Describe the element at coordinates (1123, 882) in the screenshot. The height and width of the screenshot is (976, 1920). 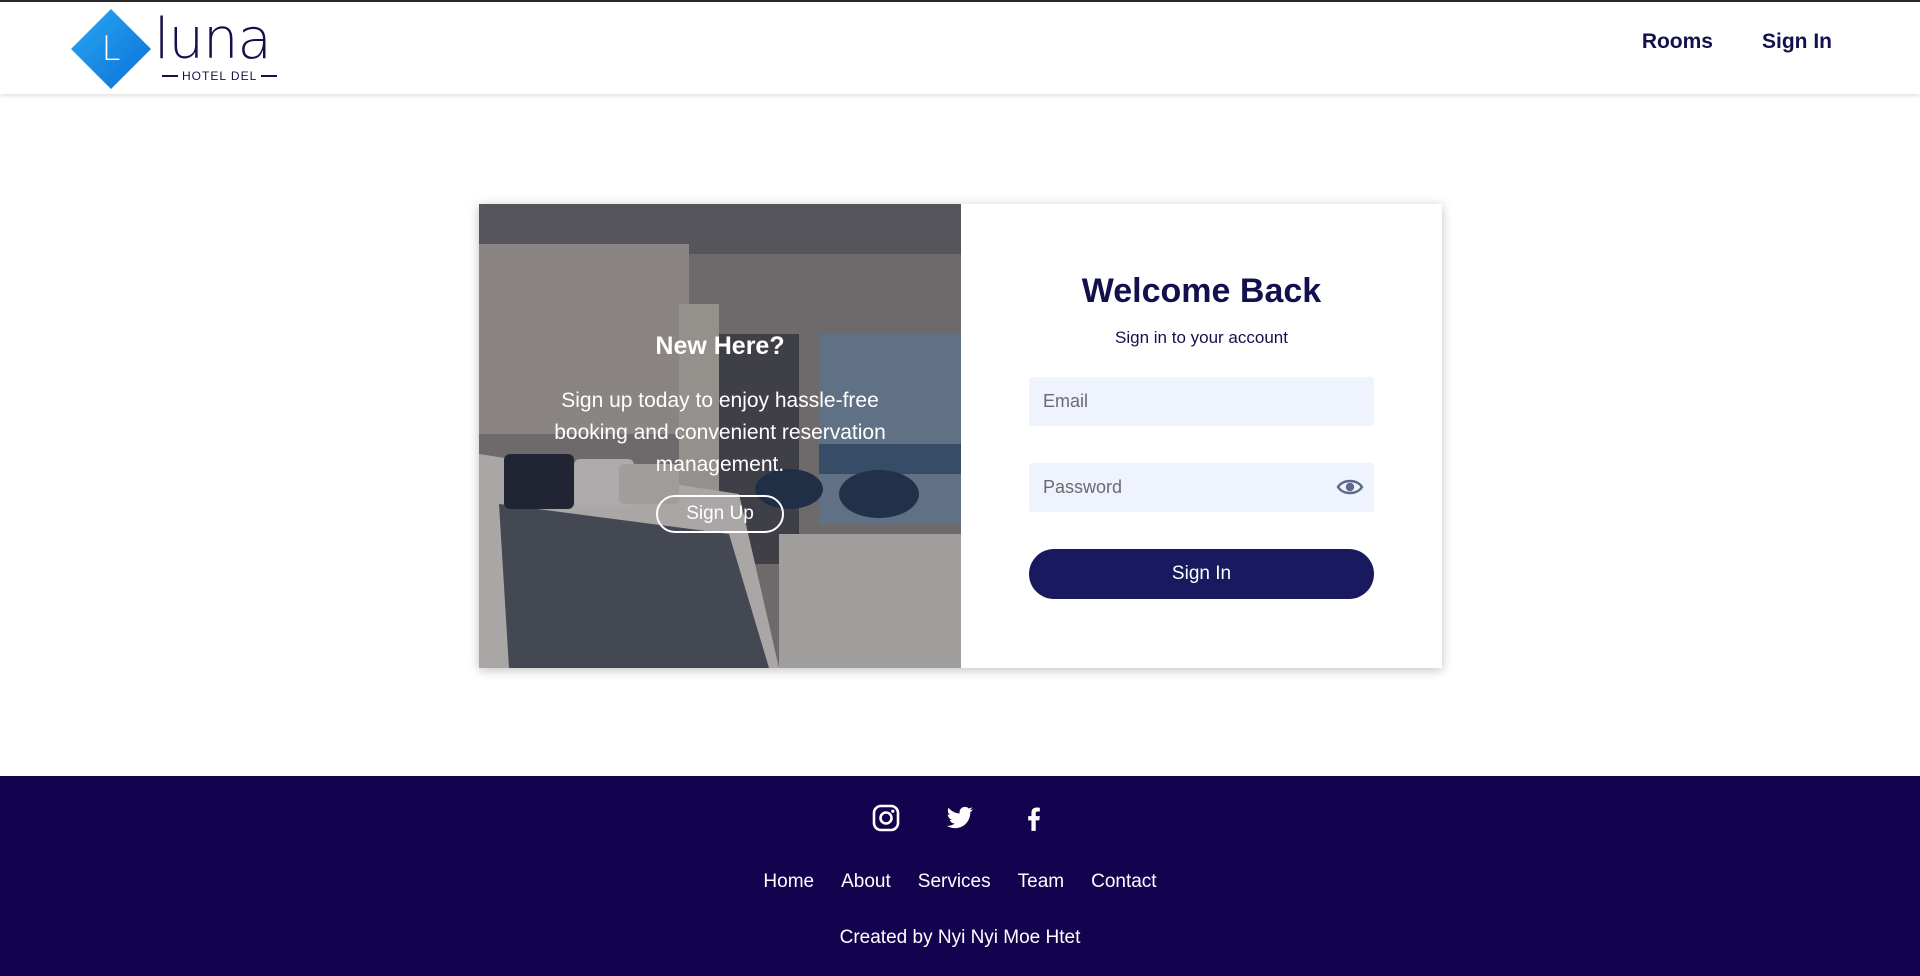
I see `footer-link-contact: Contact` at that location.